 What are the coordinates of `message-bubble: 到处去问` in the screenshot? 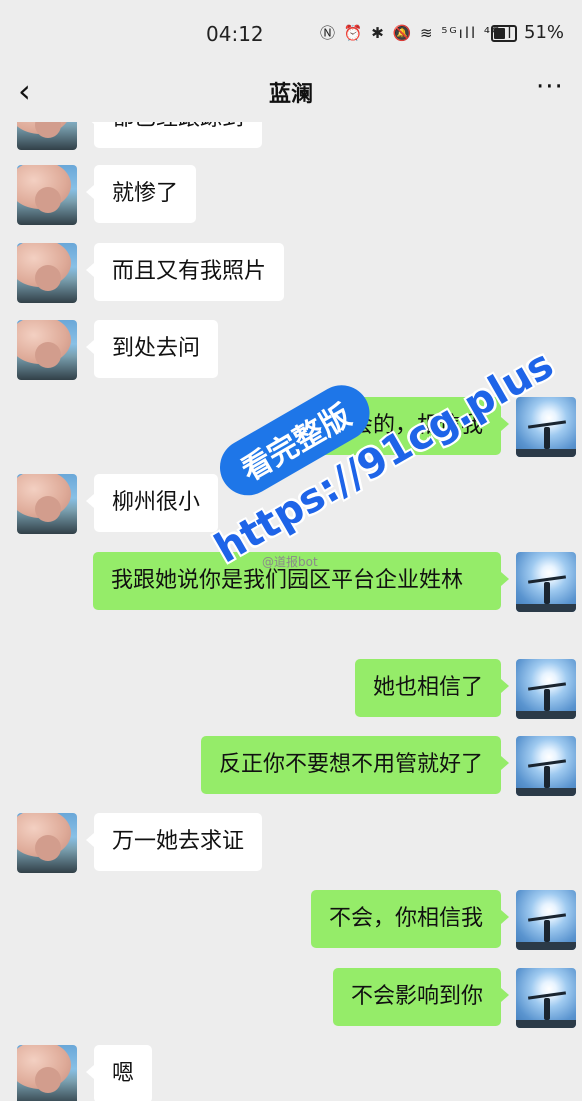 It's located at (152, 349).